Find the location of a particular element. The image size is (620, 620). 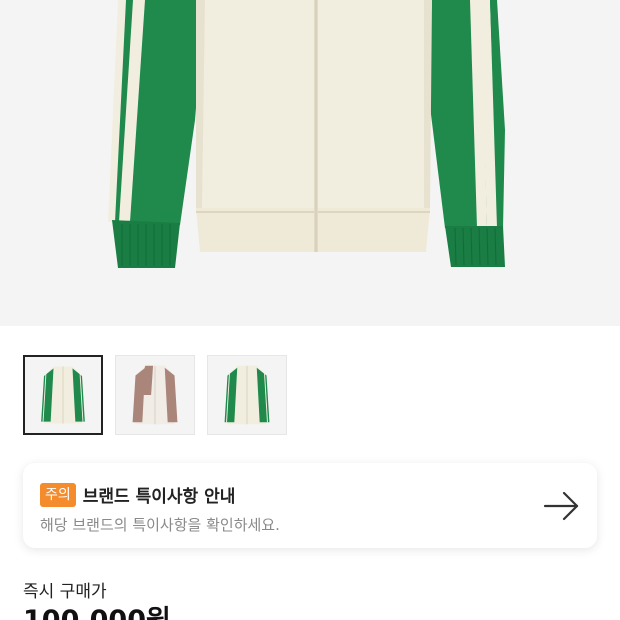

thumbnail-brown-jacket is located at coordinates (155, 395).